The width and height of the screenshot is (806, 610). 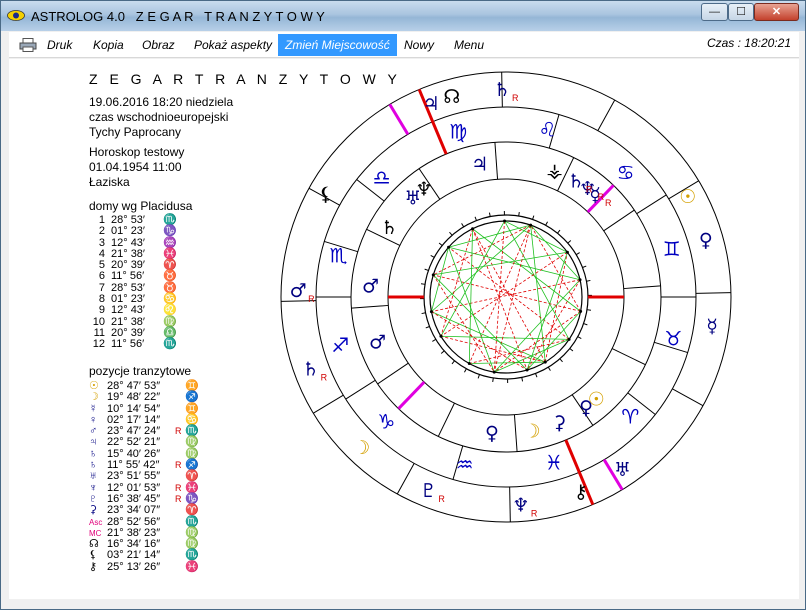 What do you see at coordinates (339, 256) in the screenshot?
I see `zodiac-sign: ♏` at bounding box center [339, 256].